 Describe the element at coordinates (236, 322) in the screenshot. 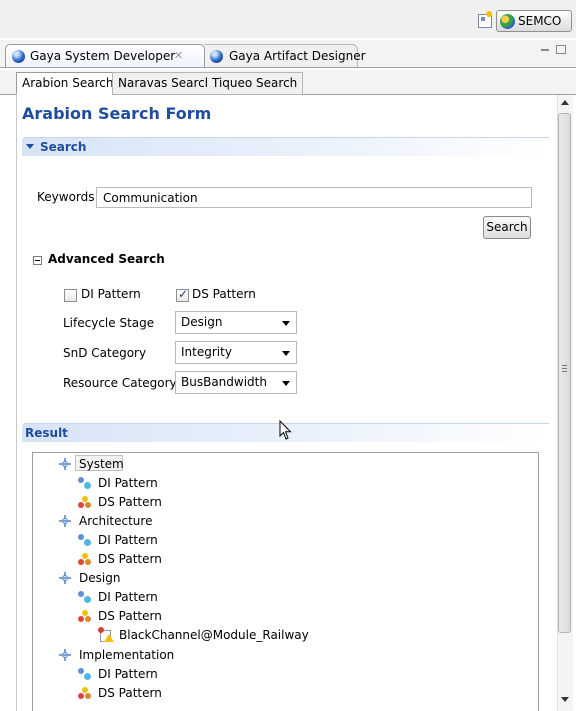

I see `lifecycle-stage-select: Design` at that location.